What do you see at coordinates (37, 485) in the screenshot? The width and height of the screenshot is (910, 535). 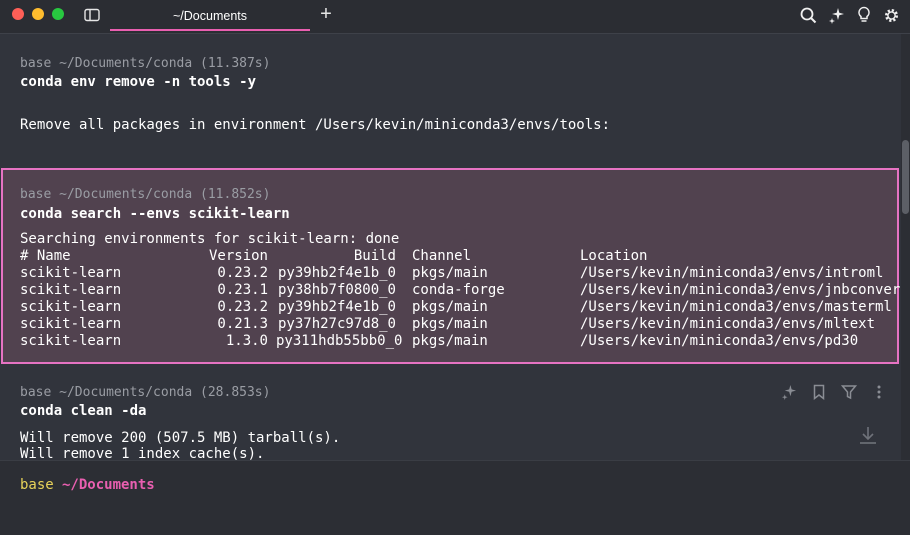 I see `prompt-env: base` at bounding box center [37, 485].